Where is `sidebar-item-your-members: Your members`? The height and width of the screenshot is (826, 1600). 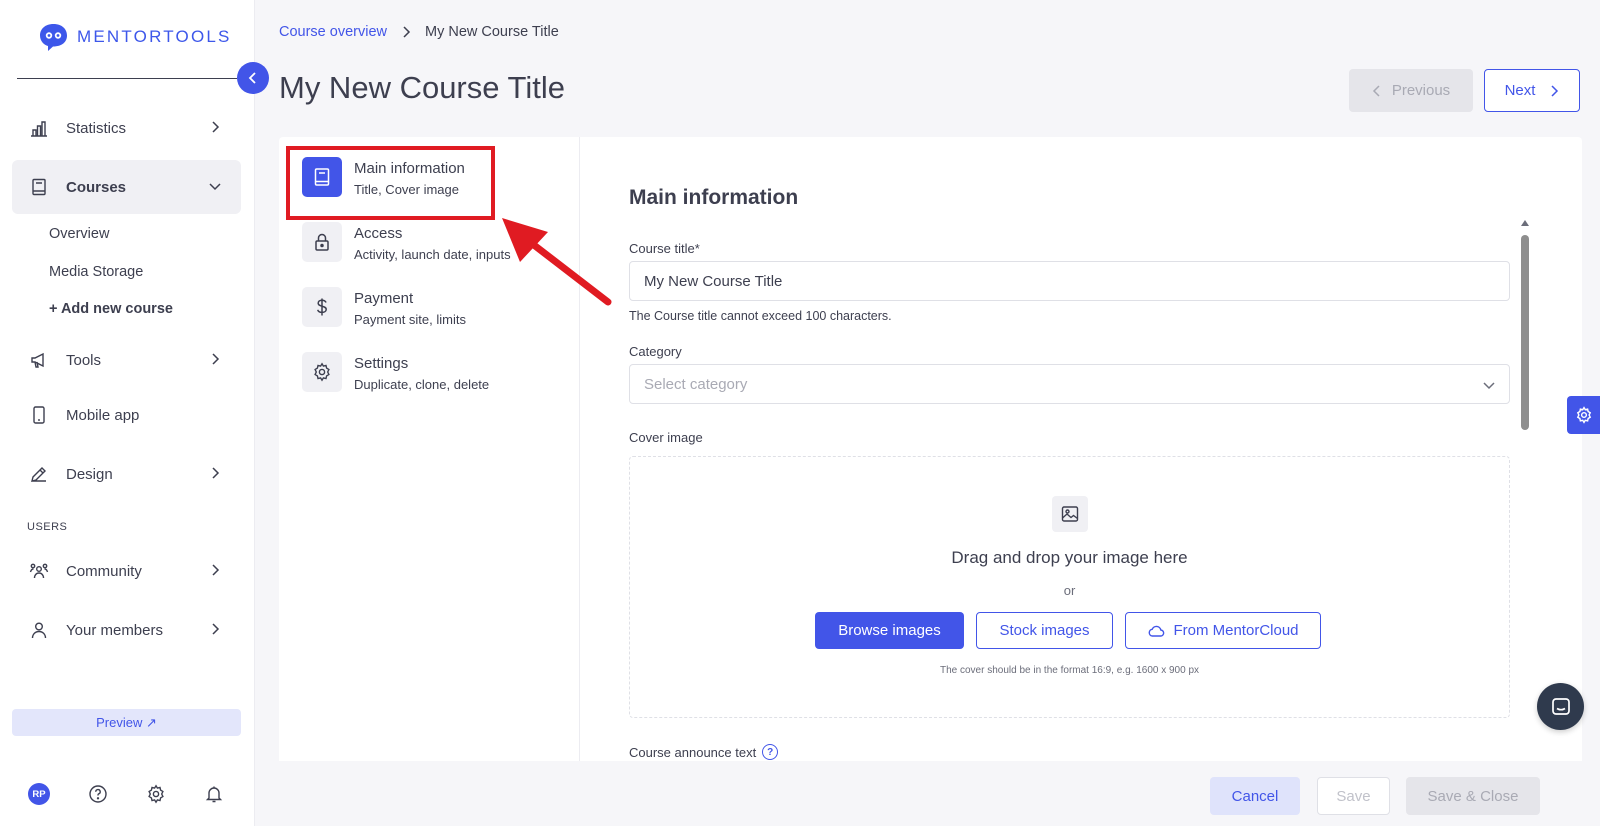 sidebar-item-your-members: Your members is located at coordinates (126, 630).